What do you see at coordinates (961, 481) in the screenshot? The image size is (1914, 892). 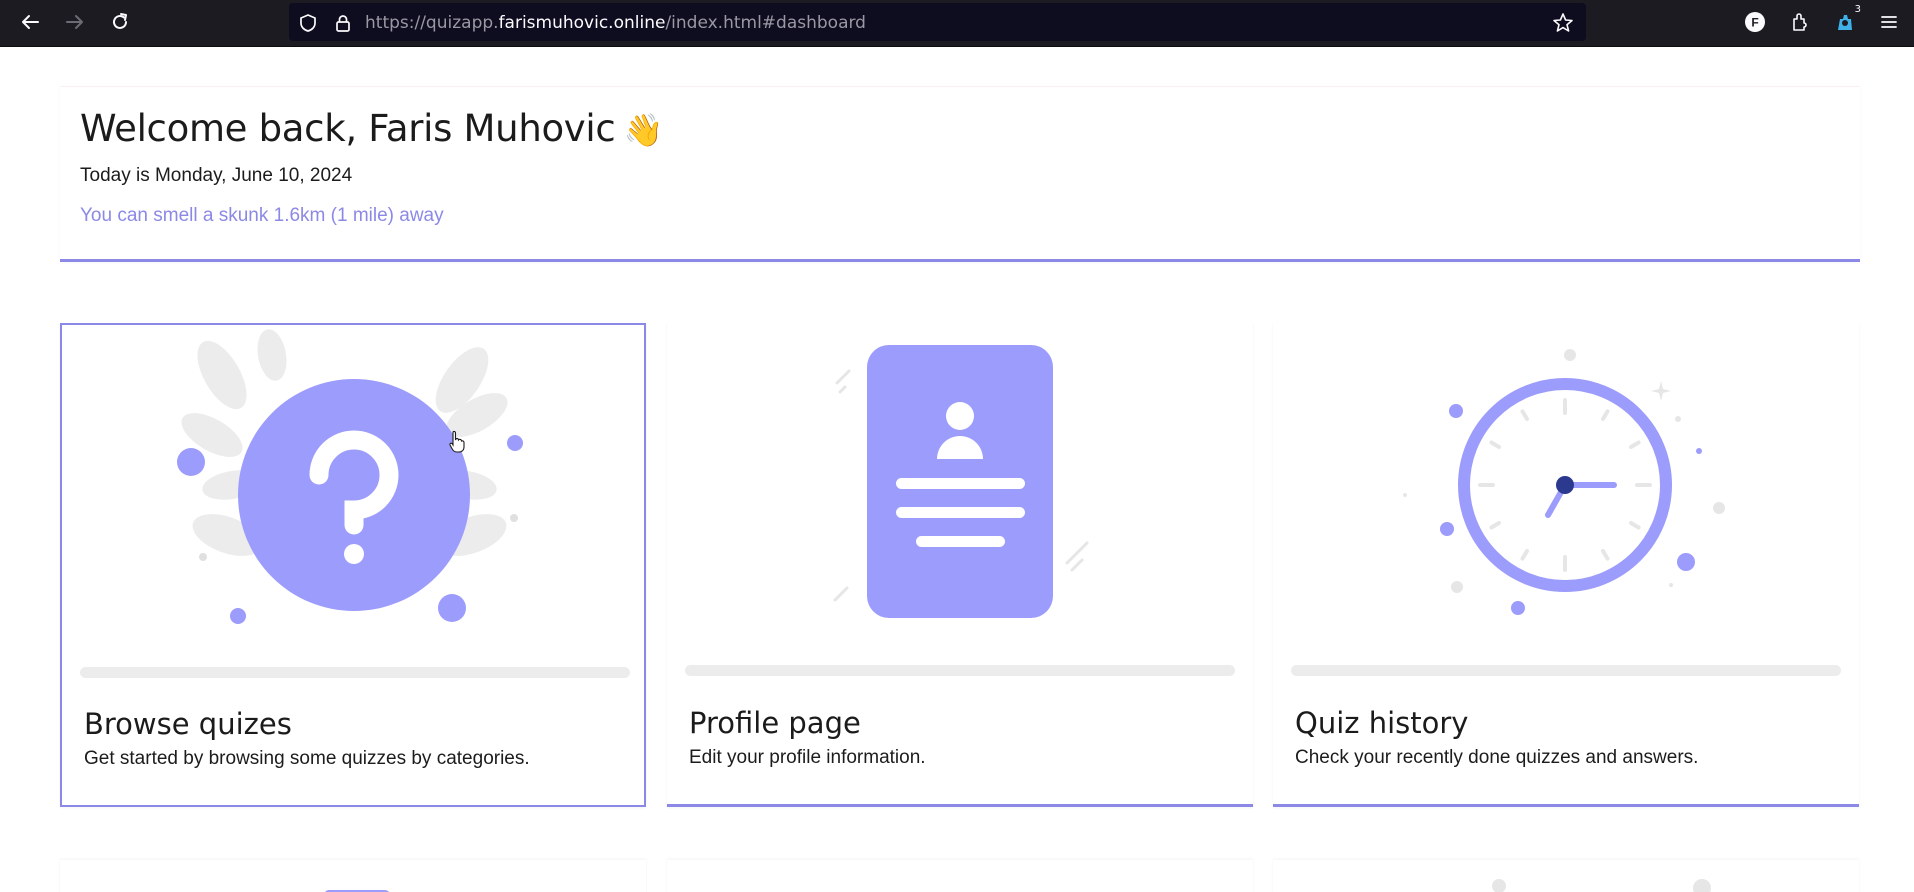 I see `profile-card-icon` at bounding box center [961, 481].